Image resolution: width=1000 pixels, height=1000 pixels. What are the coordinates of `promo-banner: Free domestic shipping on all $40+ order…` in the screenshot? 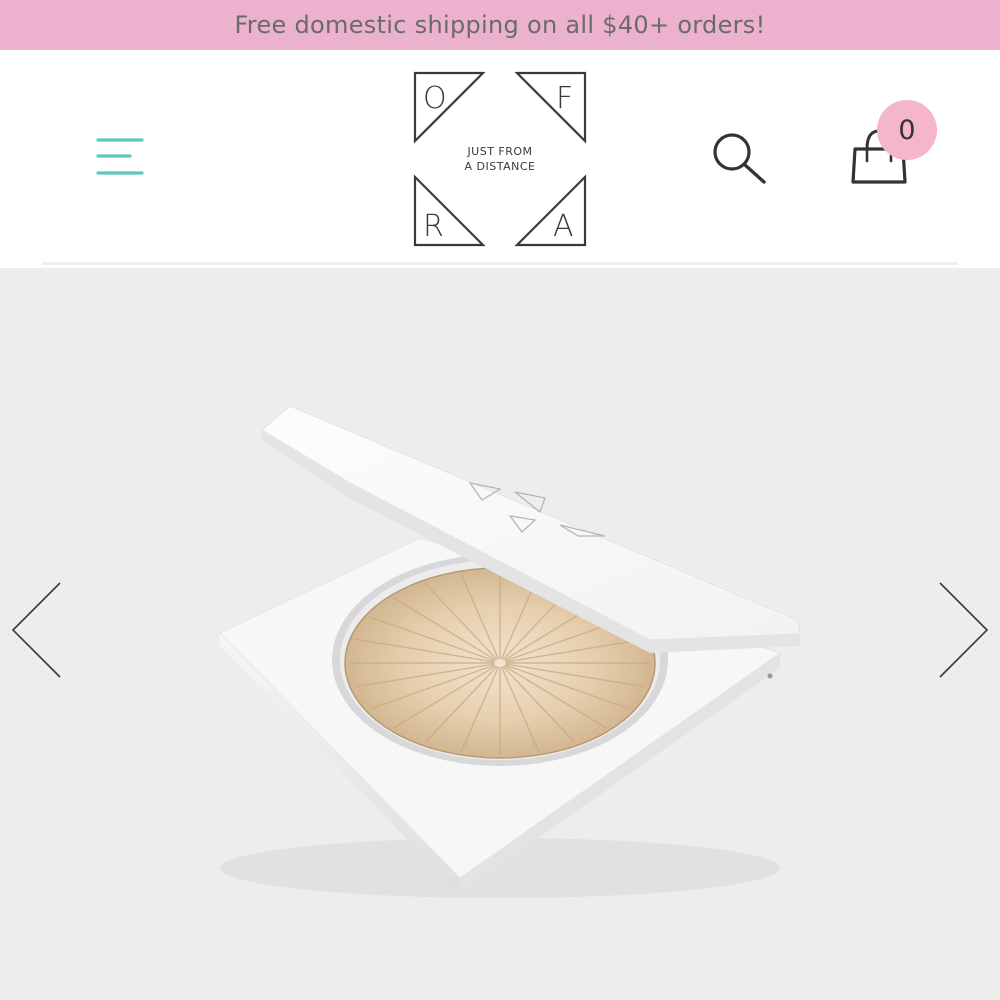 It's located at (500, 25).